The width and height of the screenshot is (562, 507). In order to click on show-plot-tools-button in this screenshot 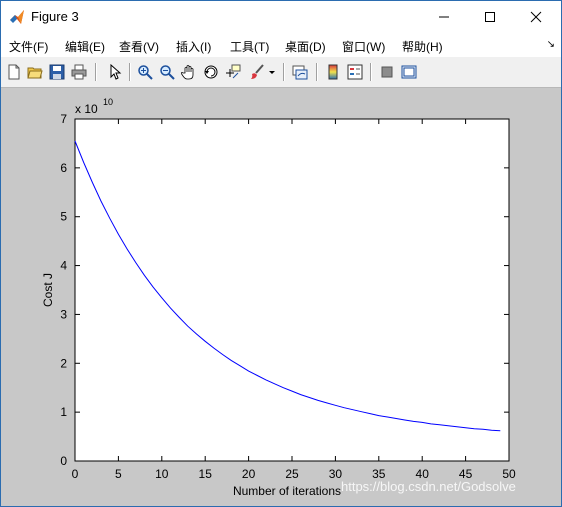, I will do `click(409, 72)`.